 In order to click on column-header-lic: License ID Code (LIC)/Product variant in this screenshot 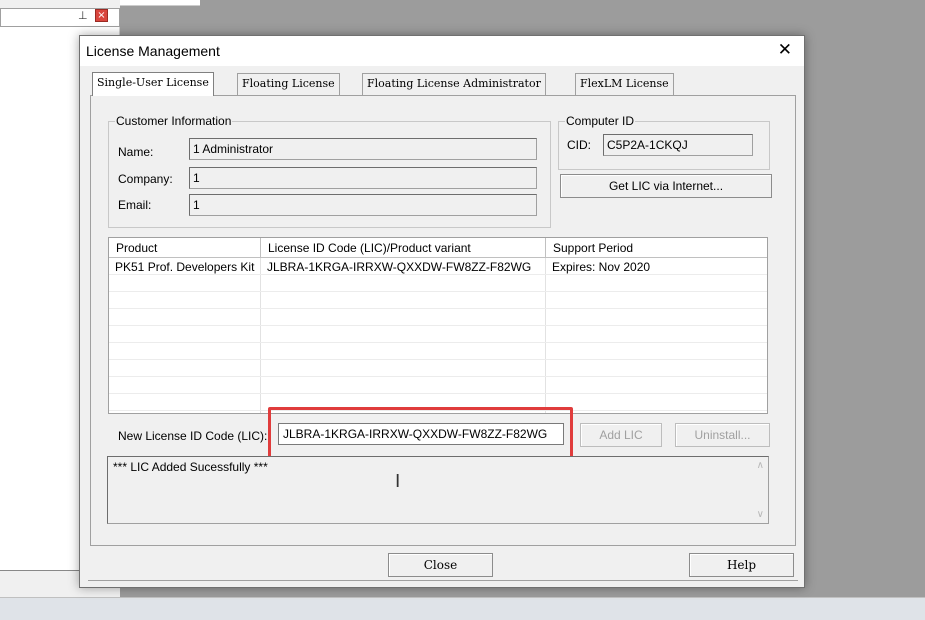, I will do `click(403, 248)`.